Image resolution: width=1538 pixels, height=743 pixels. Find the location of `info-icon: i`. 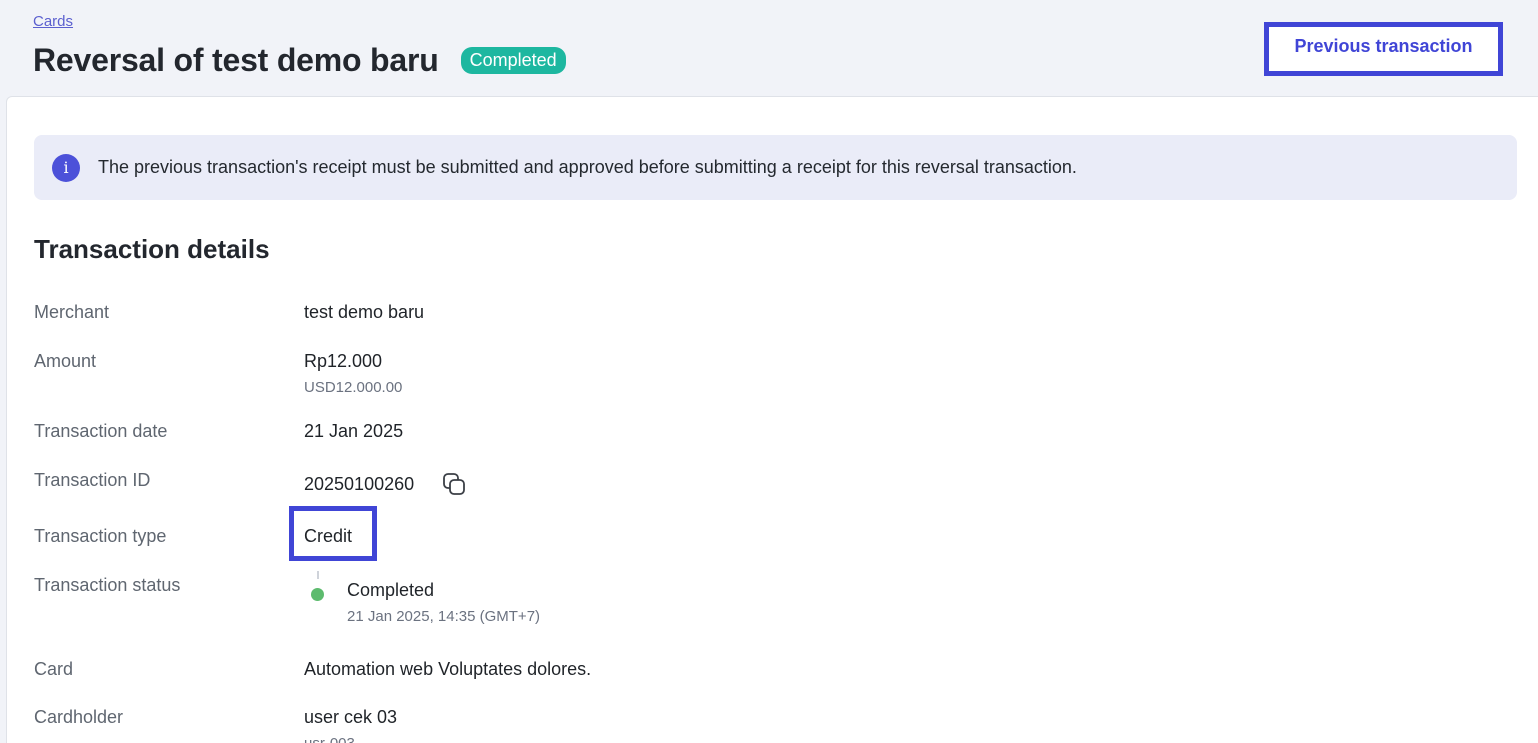

info-icon: i is located at coordinates (66, 167).